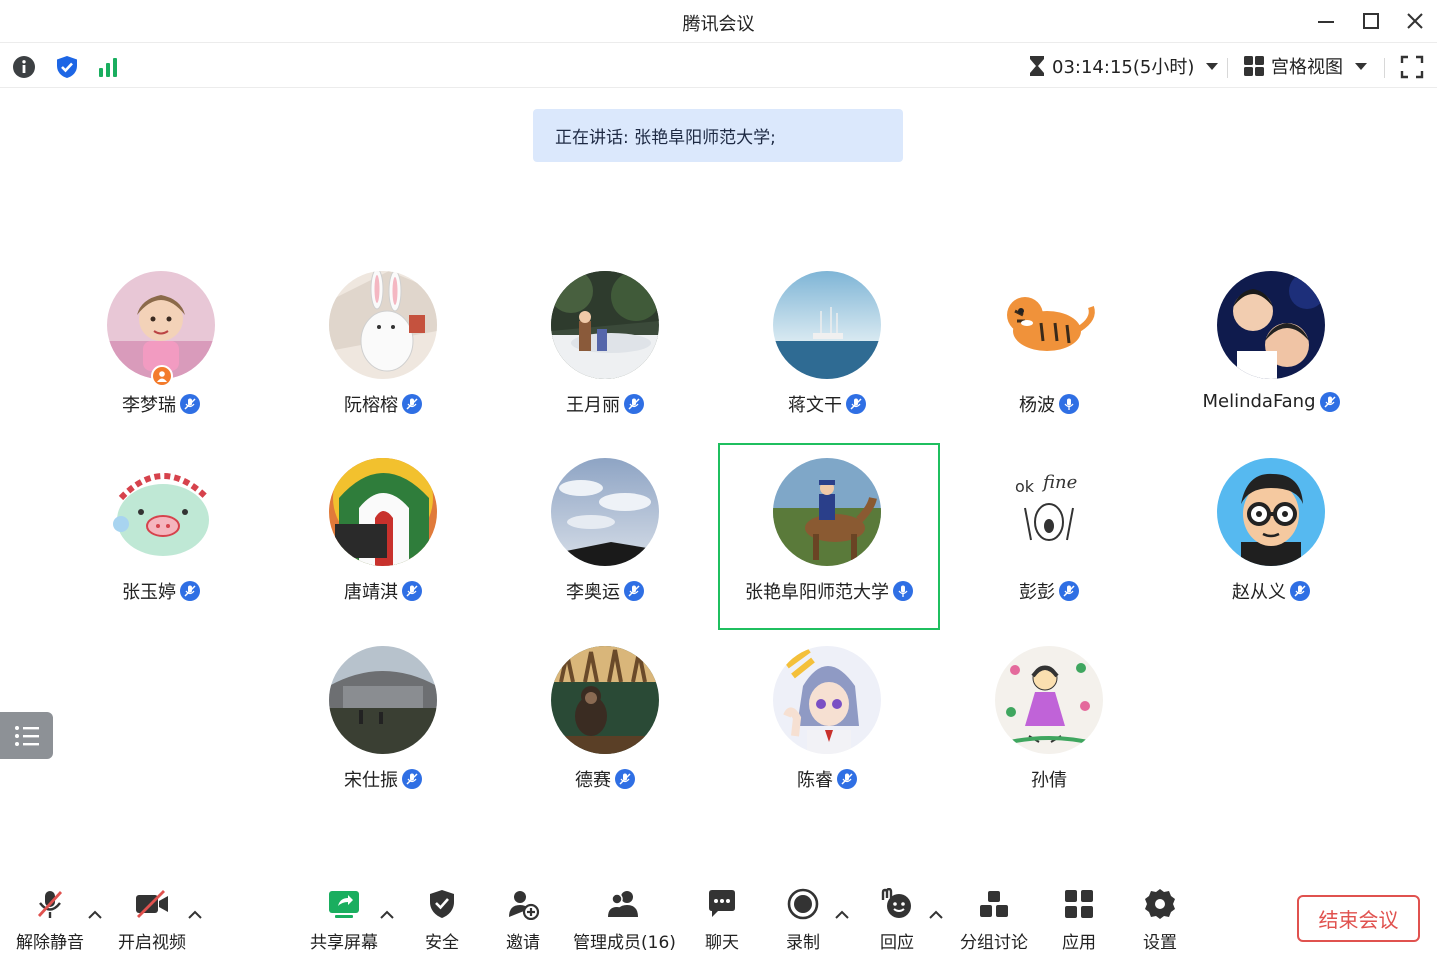  I want to click on apps-button: 应用, so click(1079, 919).